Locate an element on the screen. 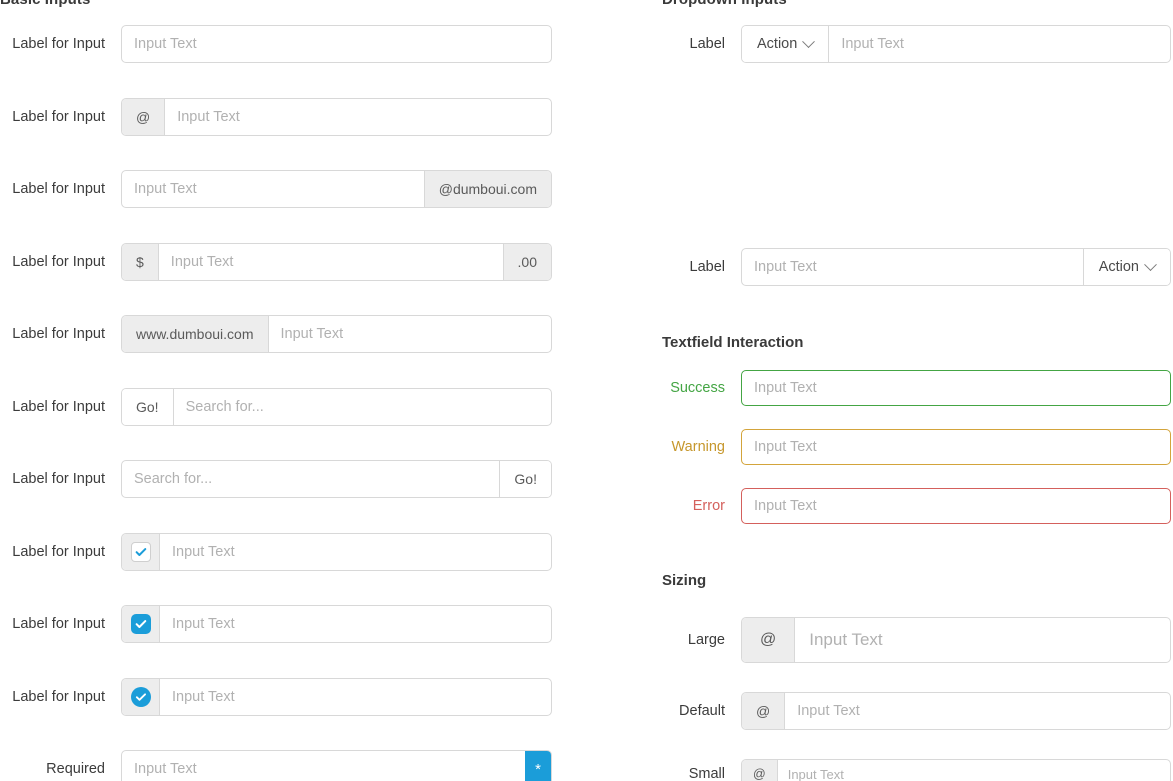  required-label: Required is located at coordinates (75, 769).